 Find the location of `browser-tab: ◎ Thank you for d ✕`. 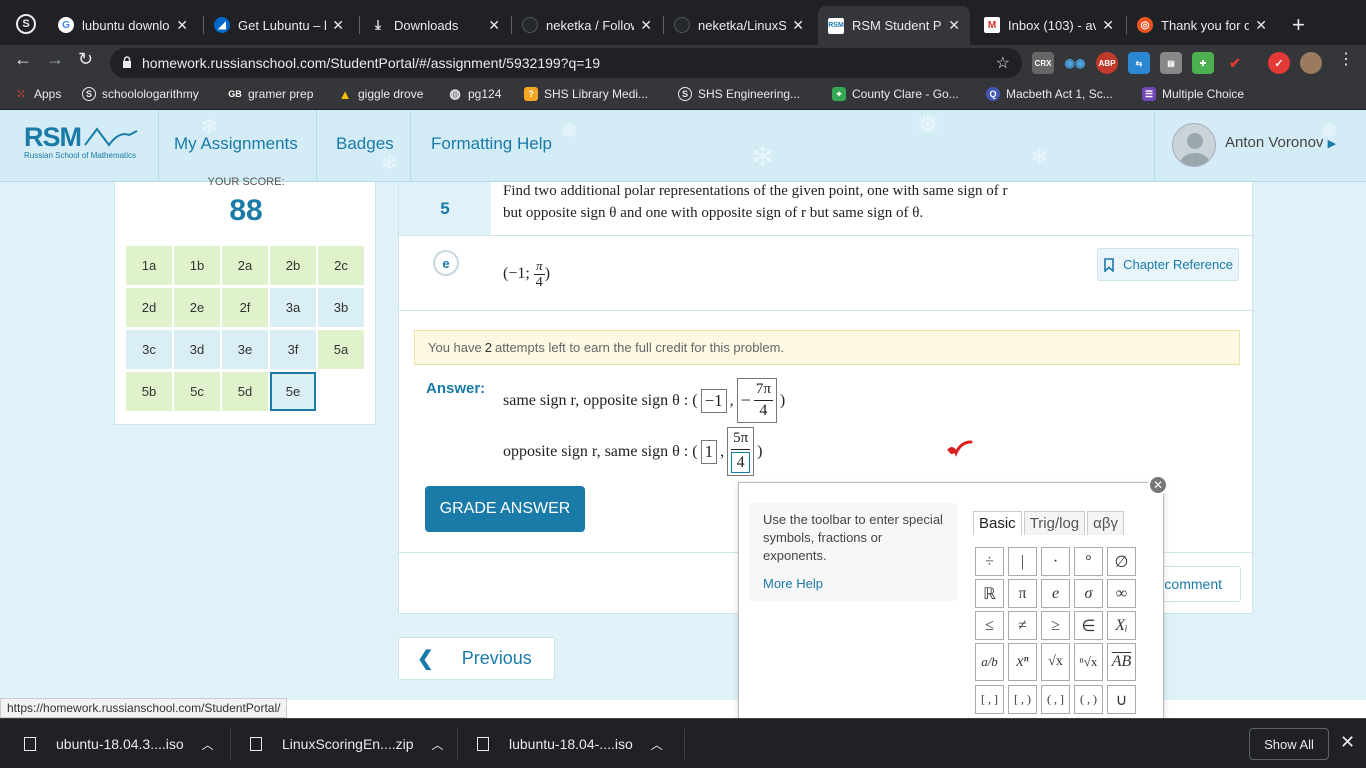

browser-tab: ◎ Thank you for d ✕ is located at coordinates (1202, 25).